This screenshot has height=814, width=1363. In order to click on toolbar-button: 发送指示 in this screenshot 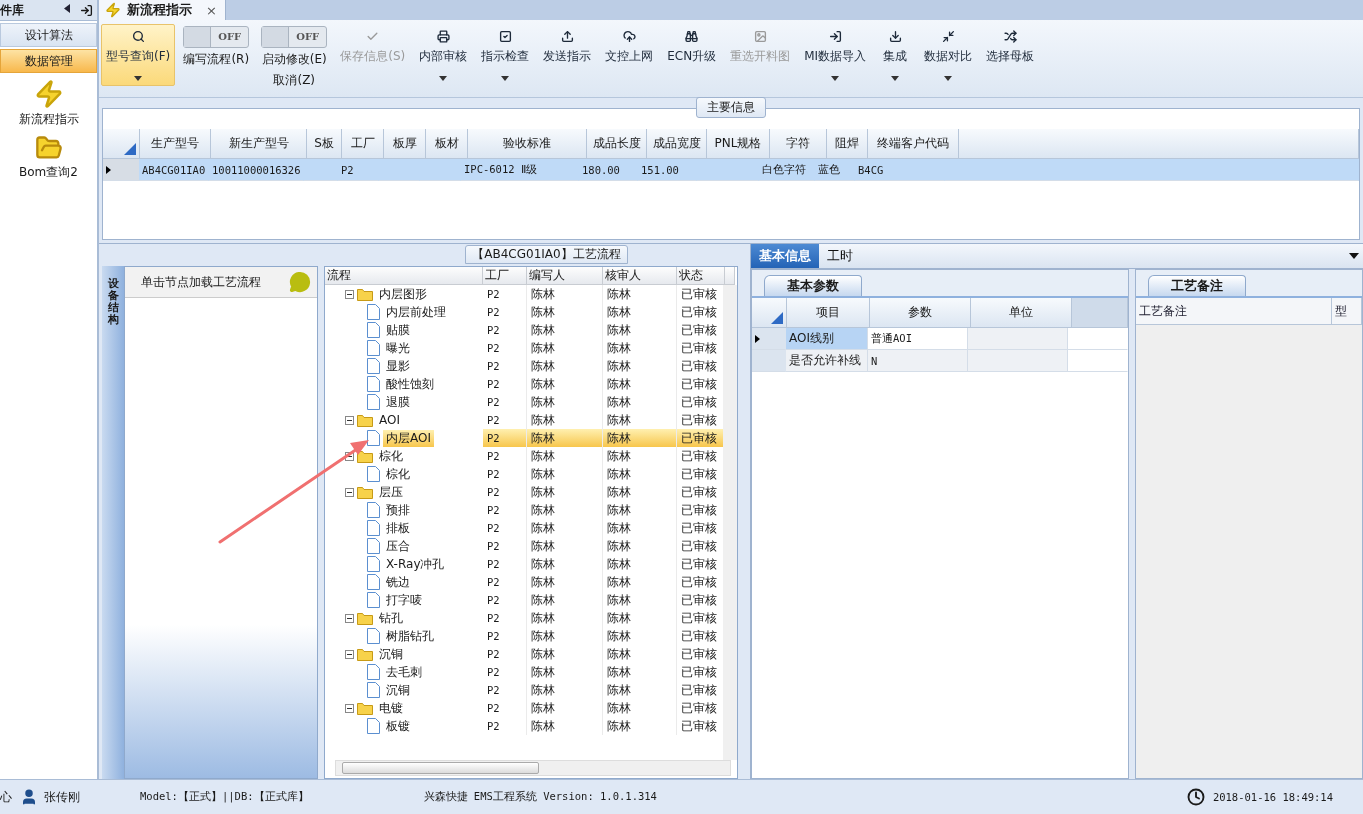, I will do `click(567, 55)`.